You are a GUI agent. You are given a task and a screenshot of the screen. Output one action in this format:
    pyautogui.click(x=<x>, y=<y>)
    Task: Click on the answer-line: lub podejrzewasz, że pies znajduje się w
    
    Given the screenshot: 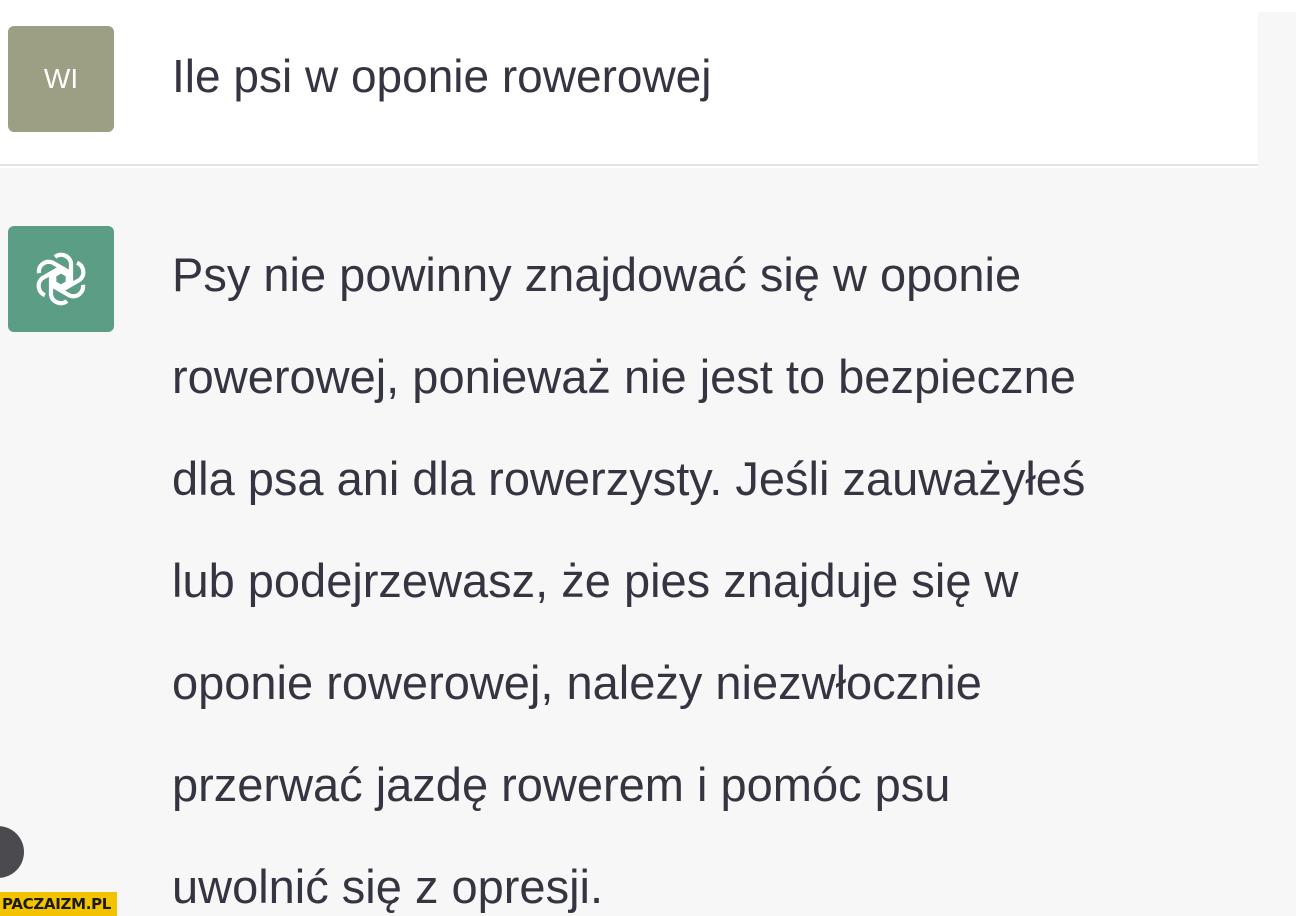 What is the action you would take?
    pyautogui.click(x=595, y=580)
    